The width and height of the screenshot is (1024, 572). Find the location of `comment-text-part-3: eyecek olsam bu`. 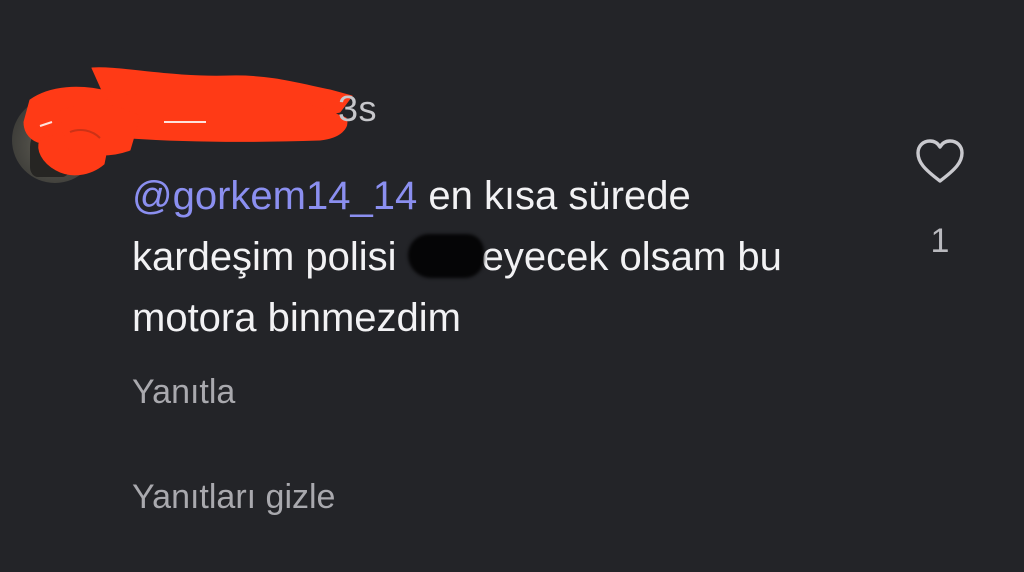

comment-text-part-3: eyecek olsam bu is located at coordinates (631, 257).